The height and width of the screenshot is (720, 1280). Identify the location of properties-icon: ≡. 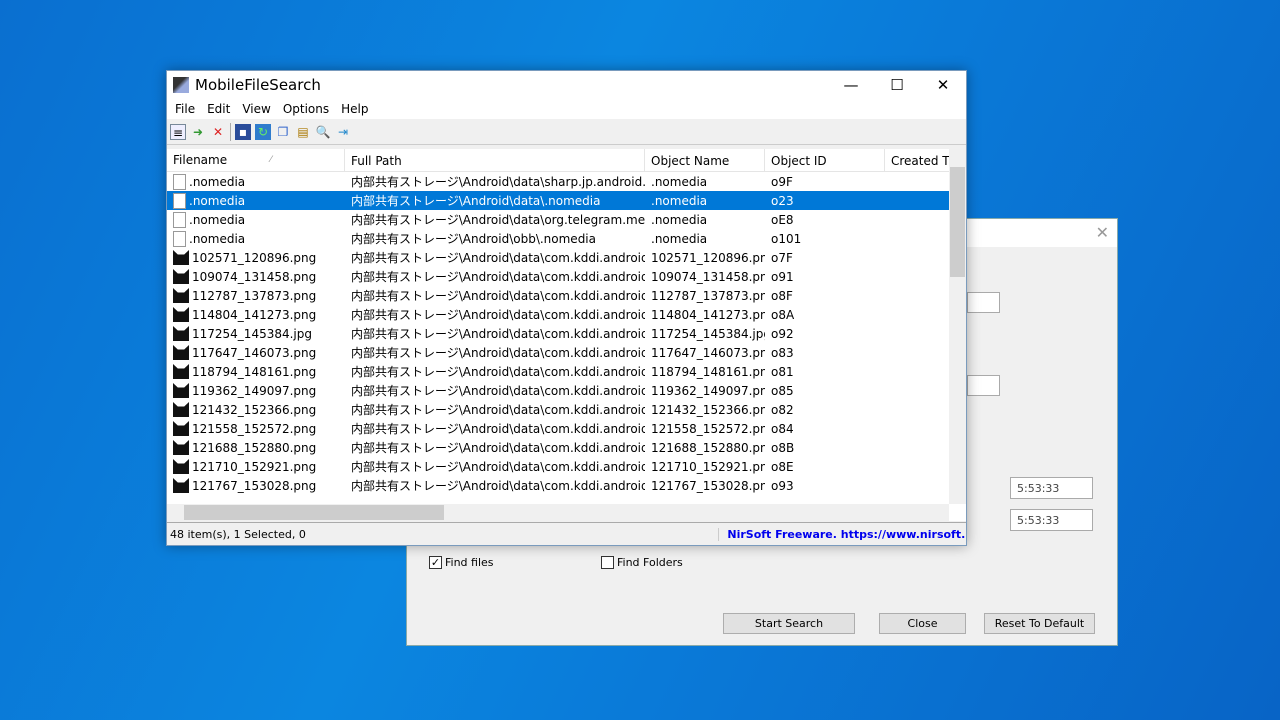
(178, 131).